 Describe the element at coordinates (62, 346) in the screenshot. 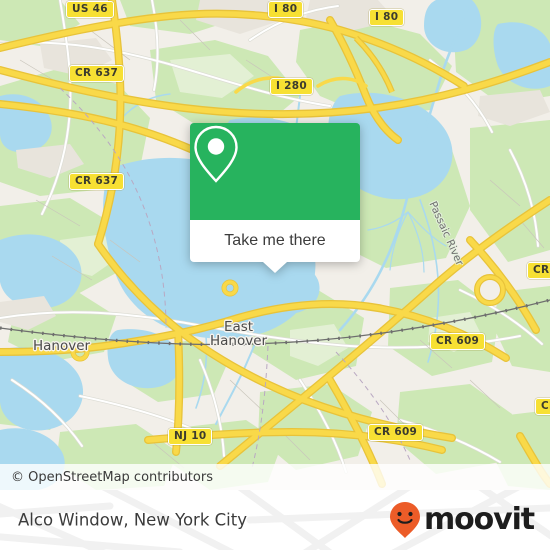

I see `place-label-hanover: Hanover` at that location.